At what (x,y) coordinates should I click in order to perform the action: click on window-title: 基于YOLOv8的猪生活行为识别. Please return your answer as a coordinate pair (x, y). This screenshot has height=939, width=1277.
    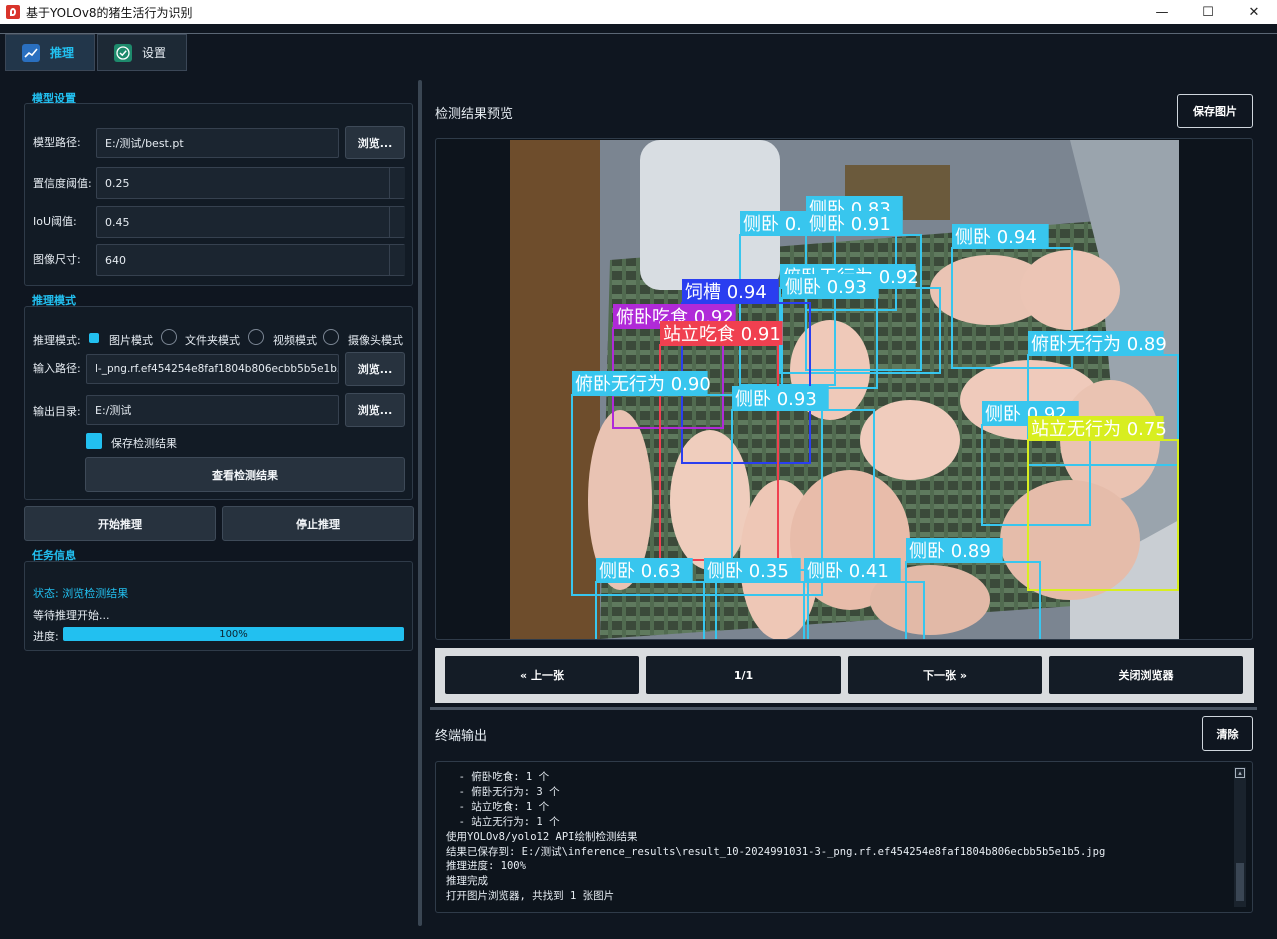
    Looking at the image, I should click on (109, 12).